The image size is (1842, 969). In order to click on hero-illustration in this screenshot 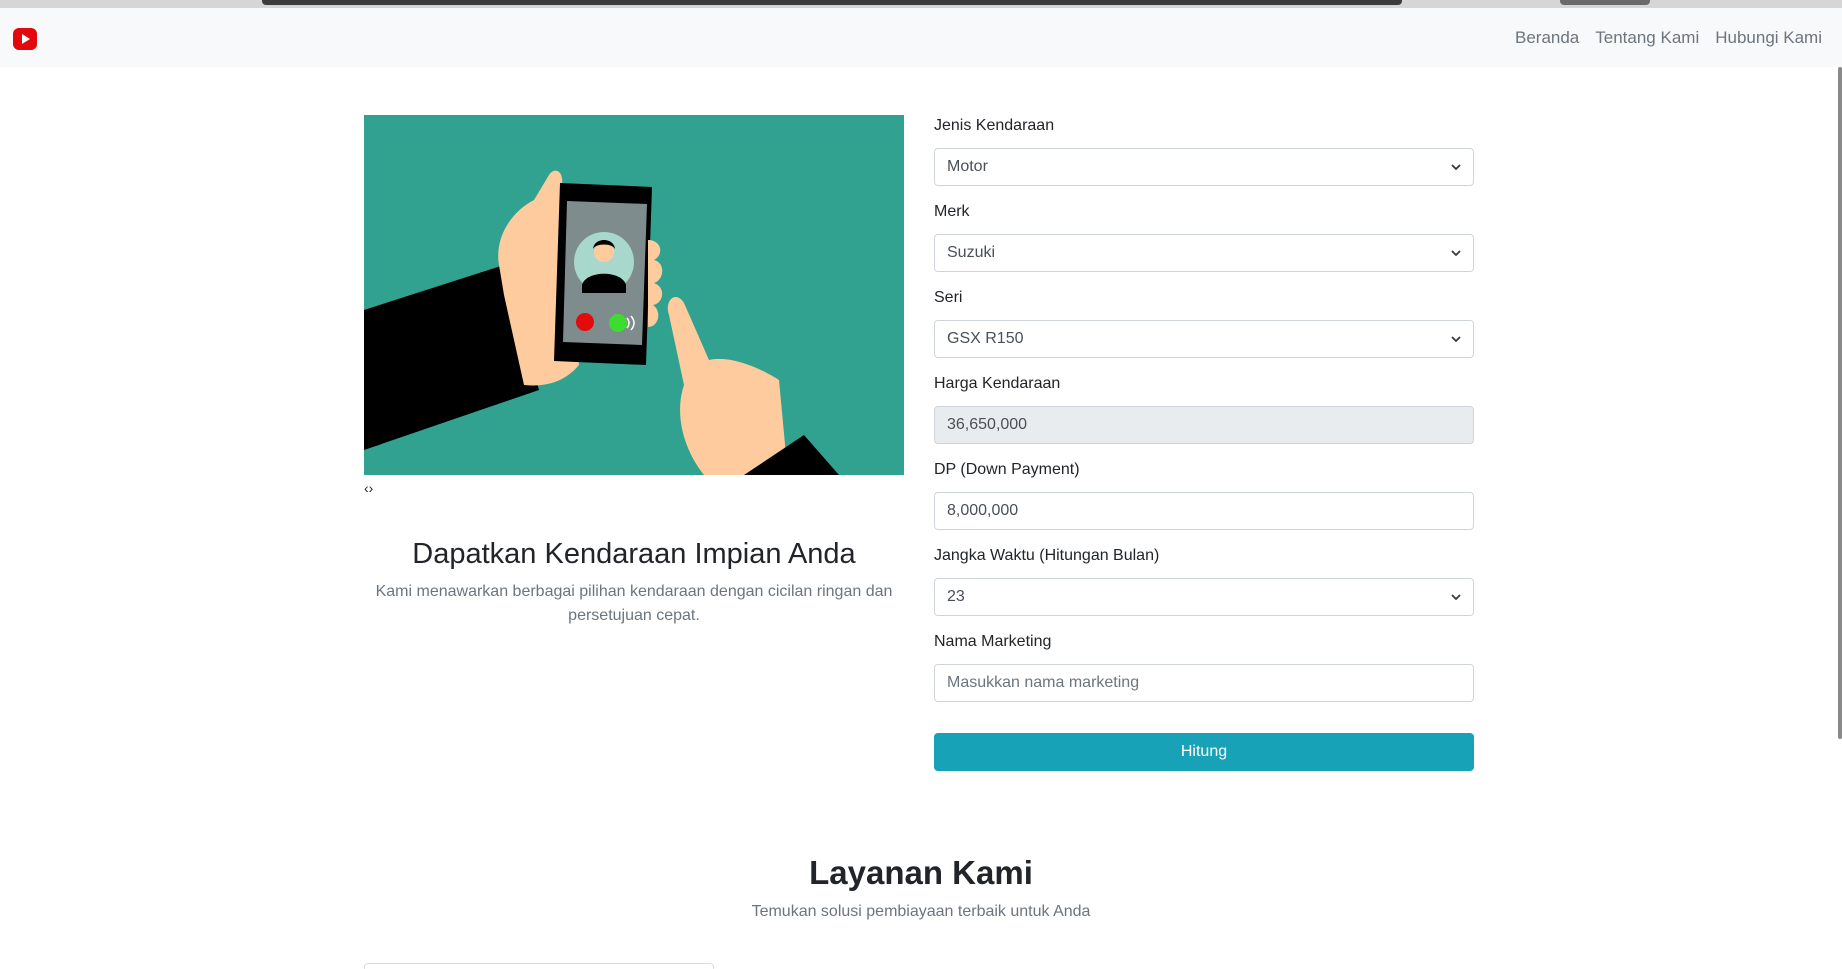, I will do `click(634, 295)`.